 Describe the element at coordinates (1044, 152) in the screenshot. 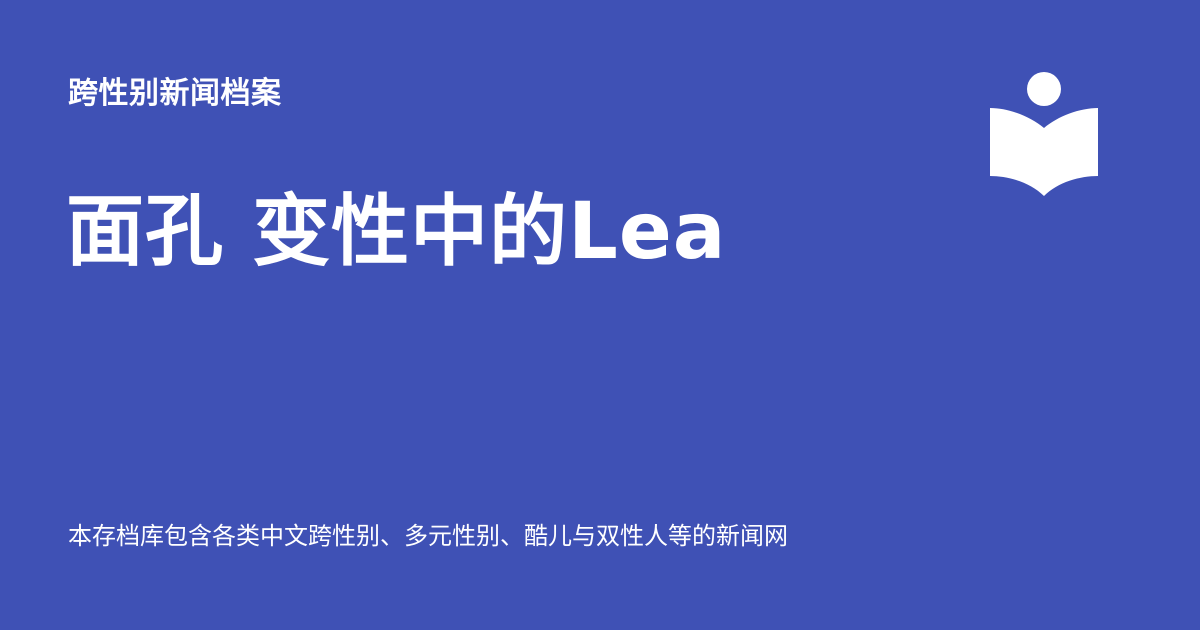

I see `open-book-shape` at that location.